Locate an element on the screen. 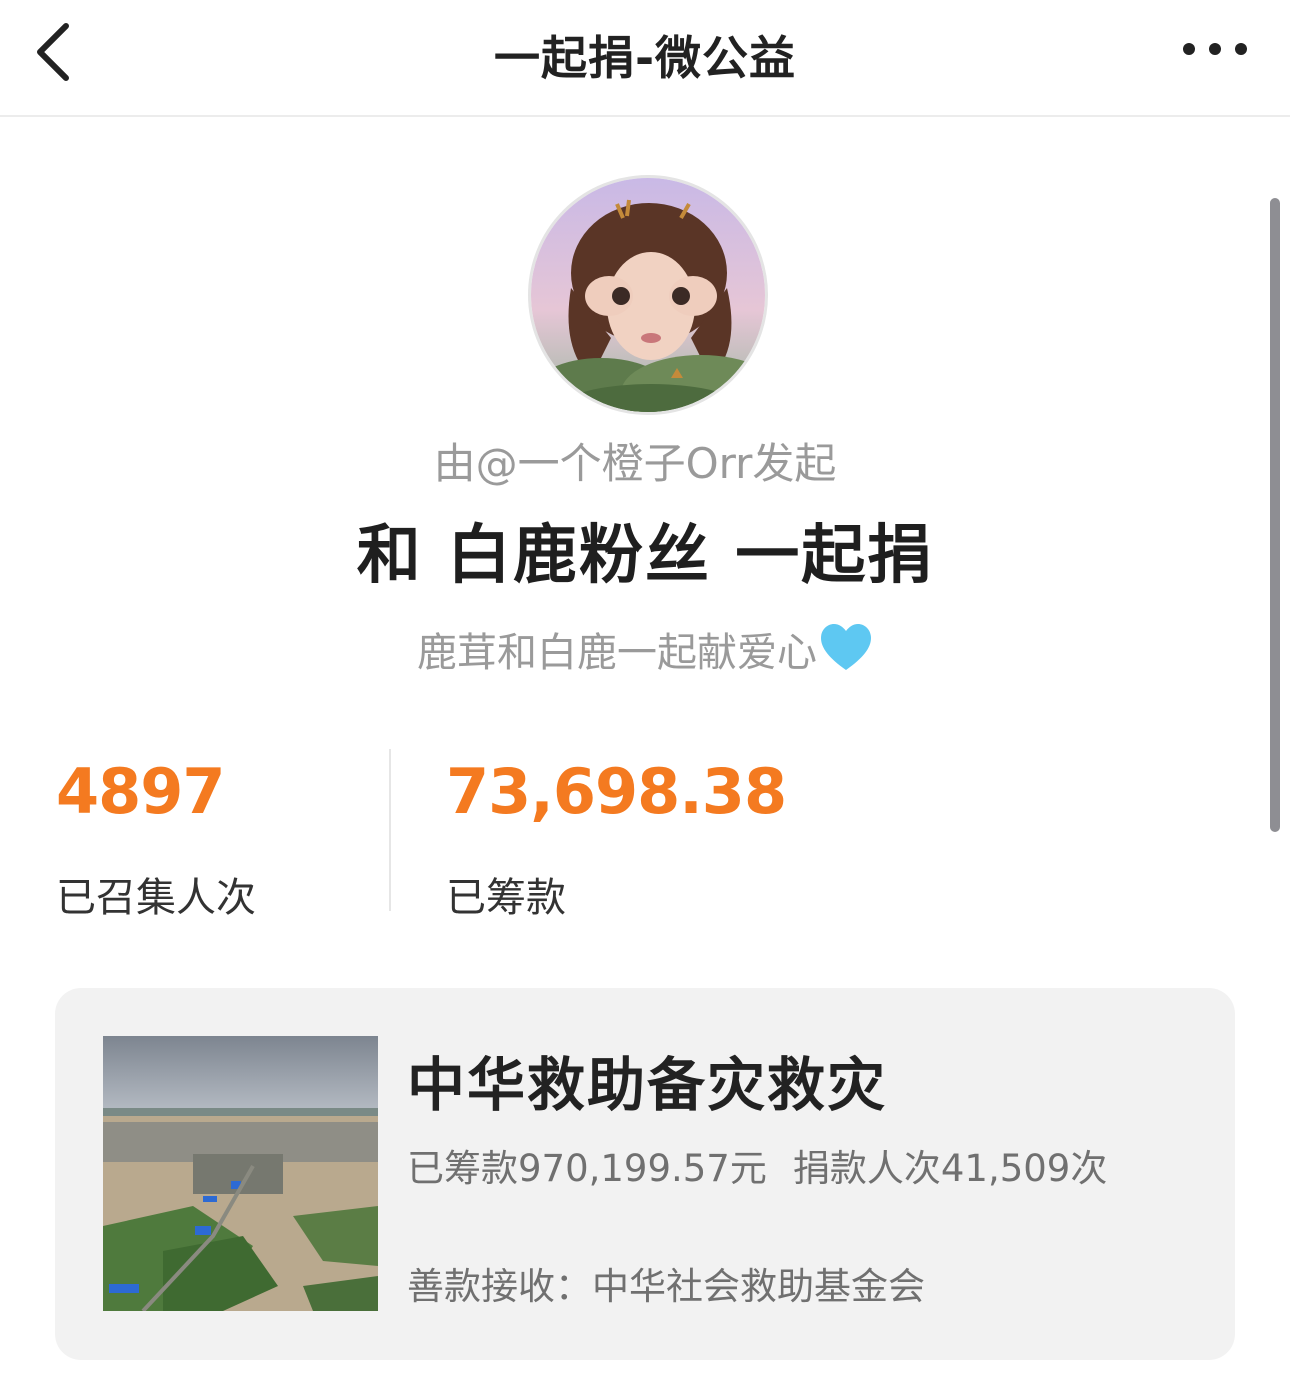 The width and height of the screenshot is (1290, 1385). initiator-avatar is located at coordinates (648, 295).